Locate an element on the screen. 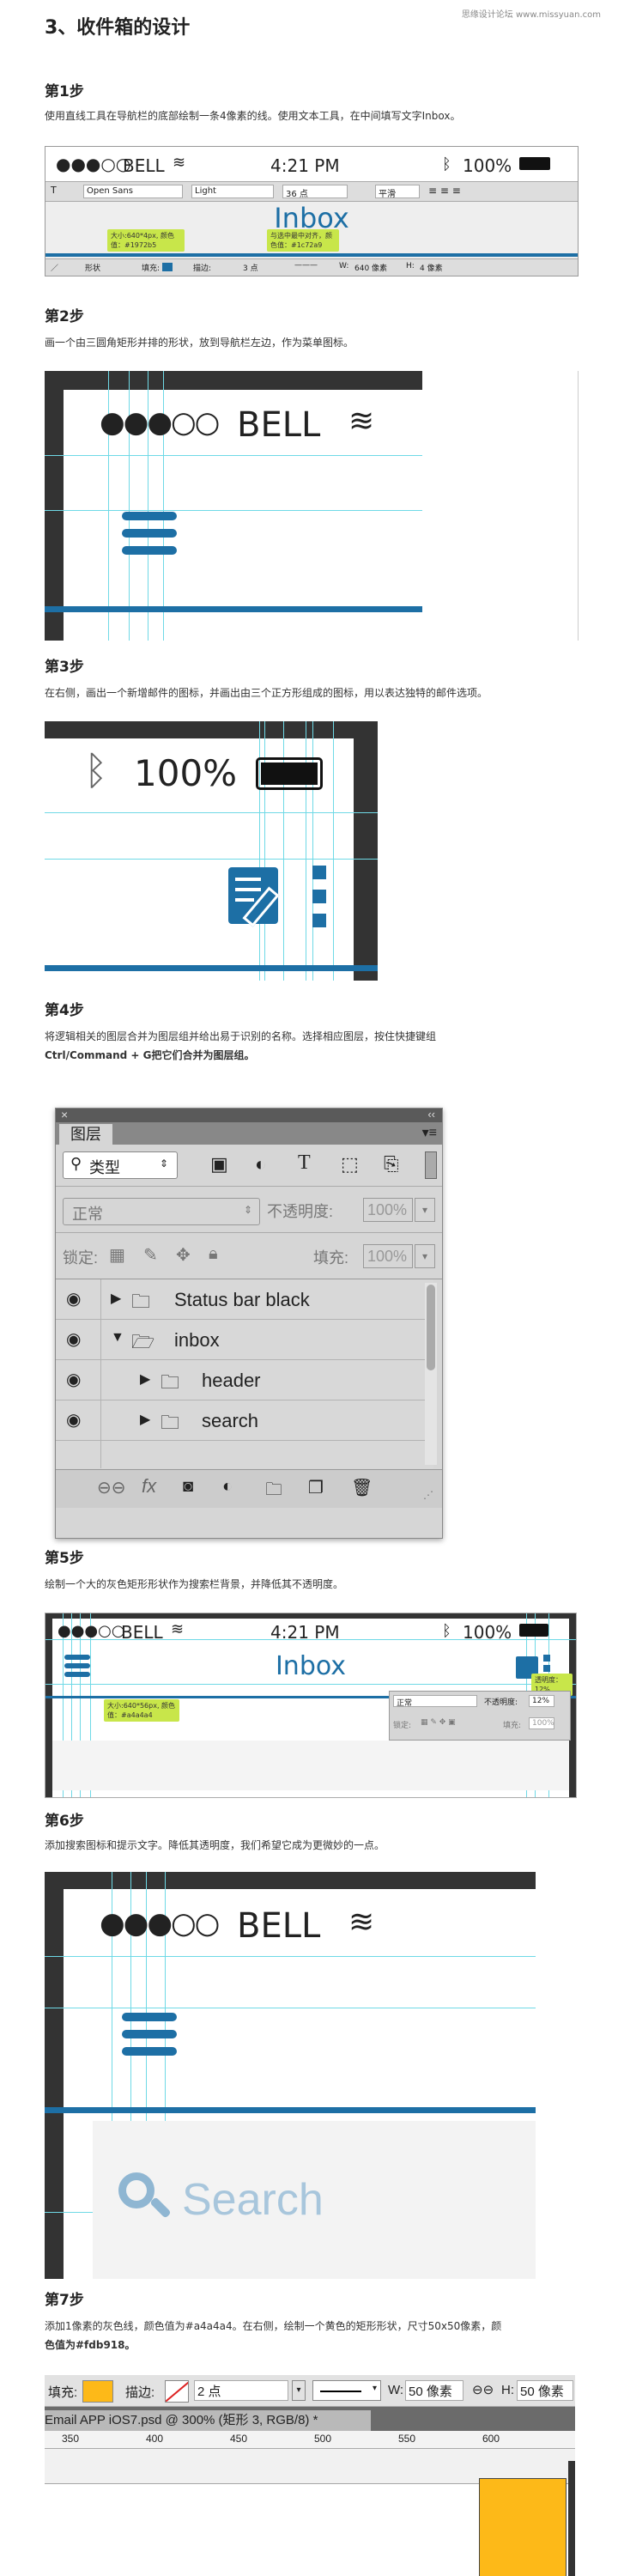 This screenshot has height=2576, width=618. ruler-tick: 400 is located at coordinates (155, 2439).